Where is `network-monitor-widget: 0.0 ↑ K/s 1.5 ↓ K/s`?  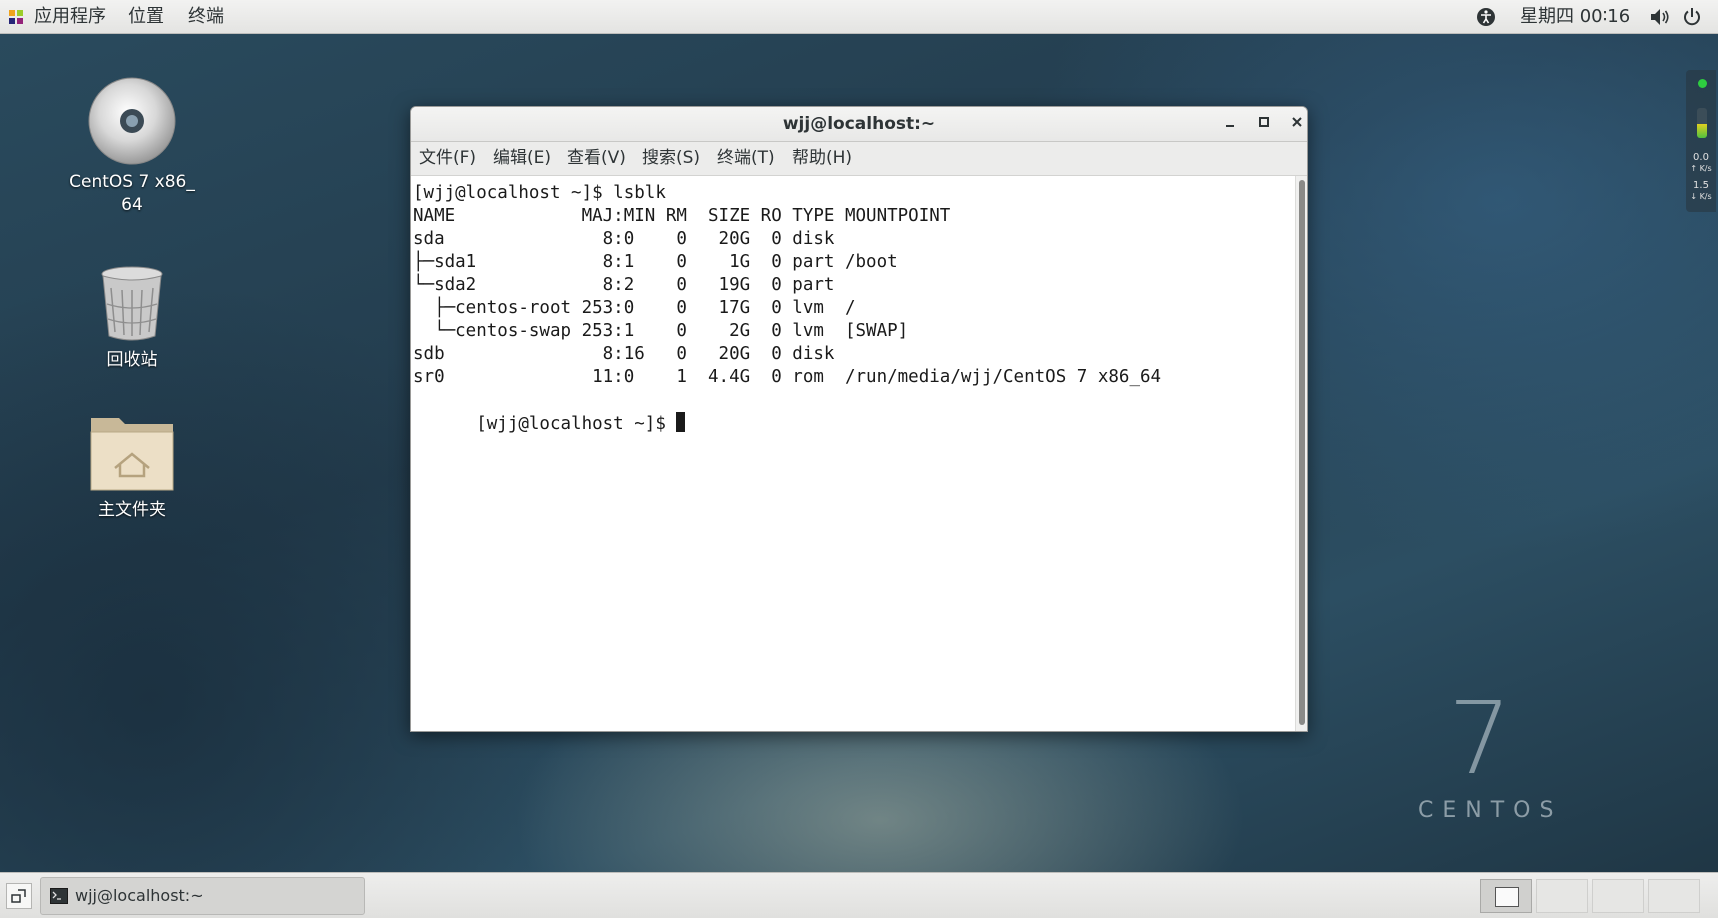
network-monitor-widget: 0.0 ↑ K/s 1.5 ↓ K/s is located at coordinates (1701, 141).